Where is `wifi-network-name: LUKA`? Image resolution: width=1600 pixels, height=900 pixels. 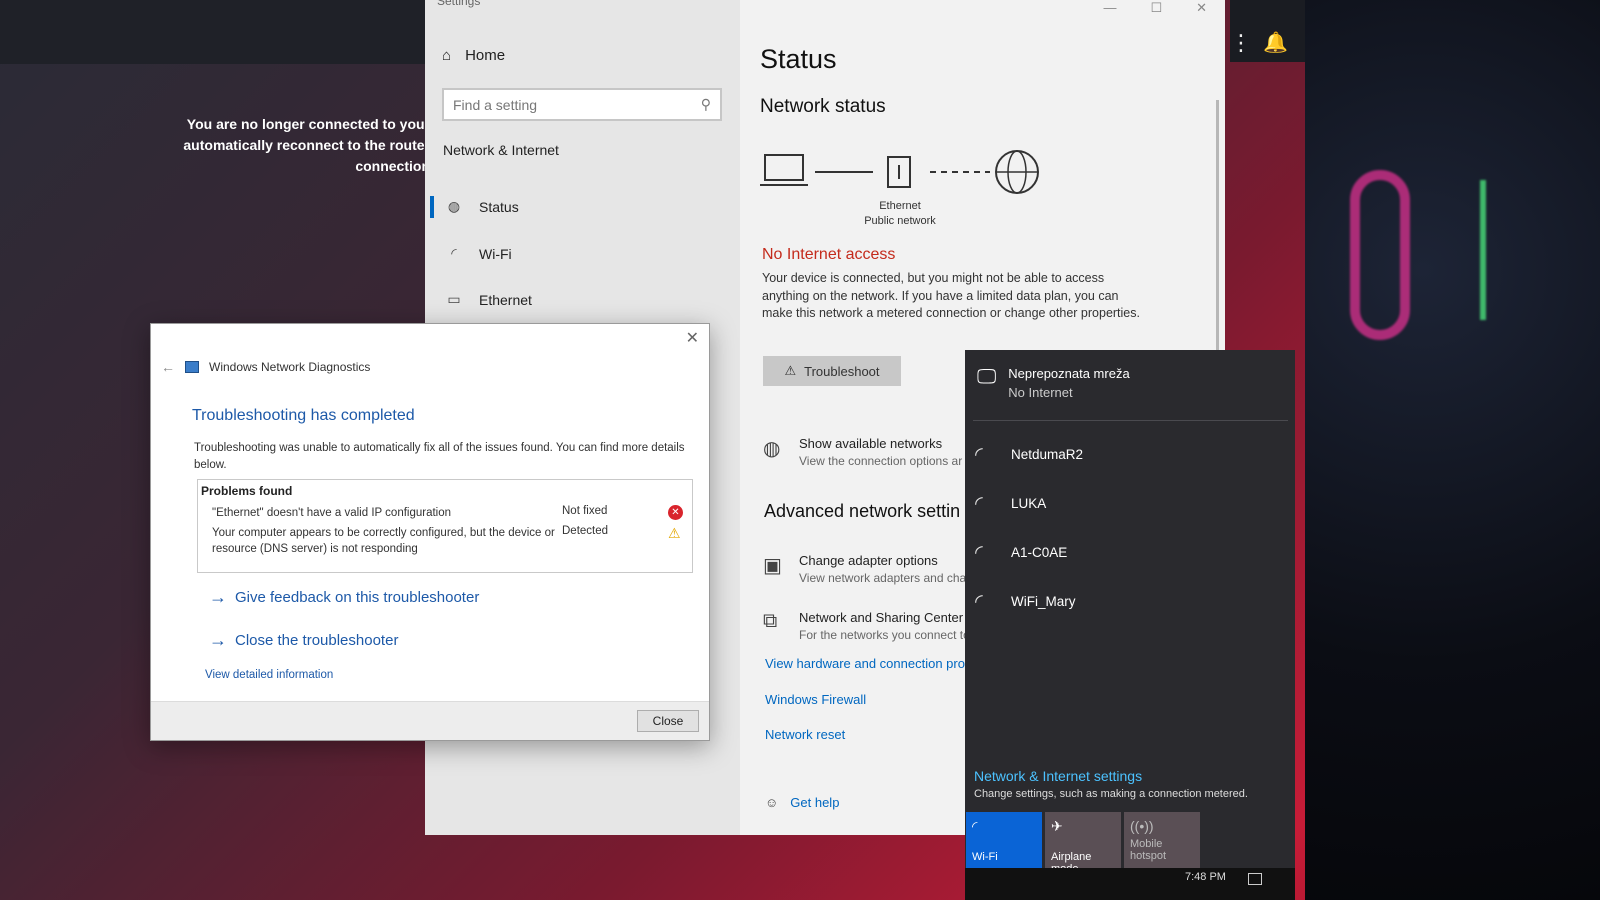
wifi-network-name: LUKA is located at coordinates (1029, 503).